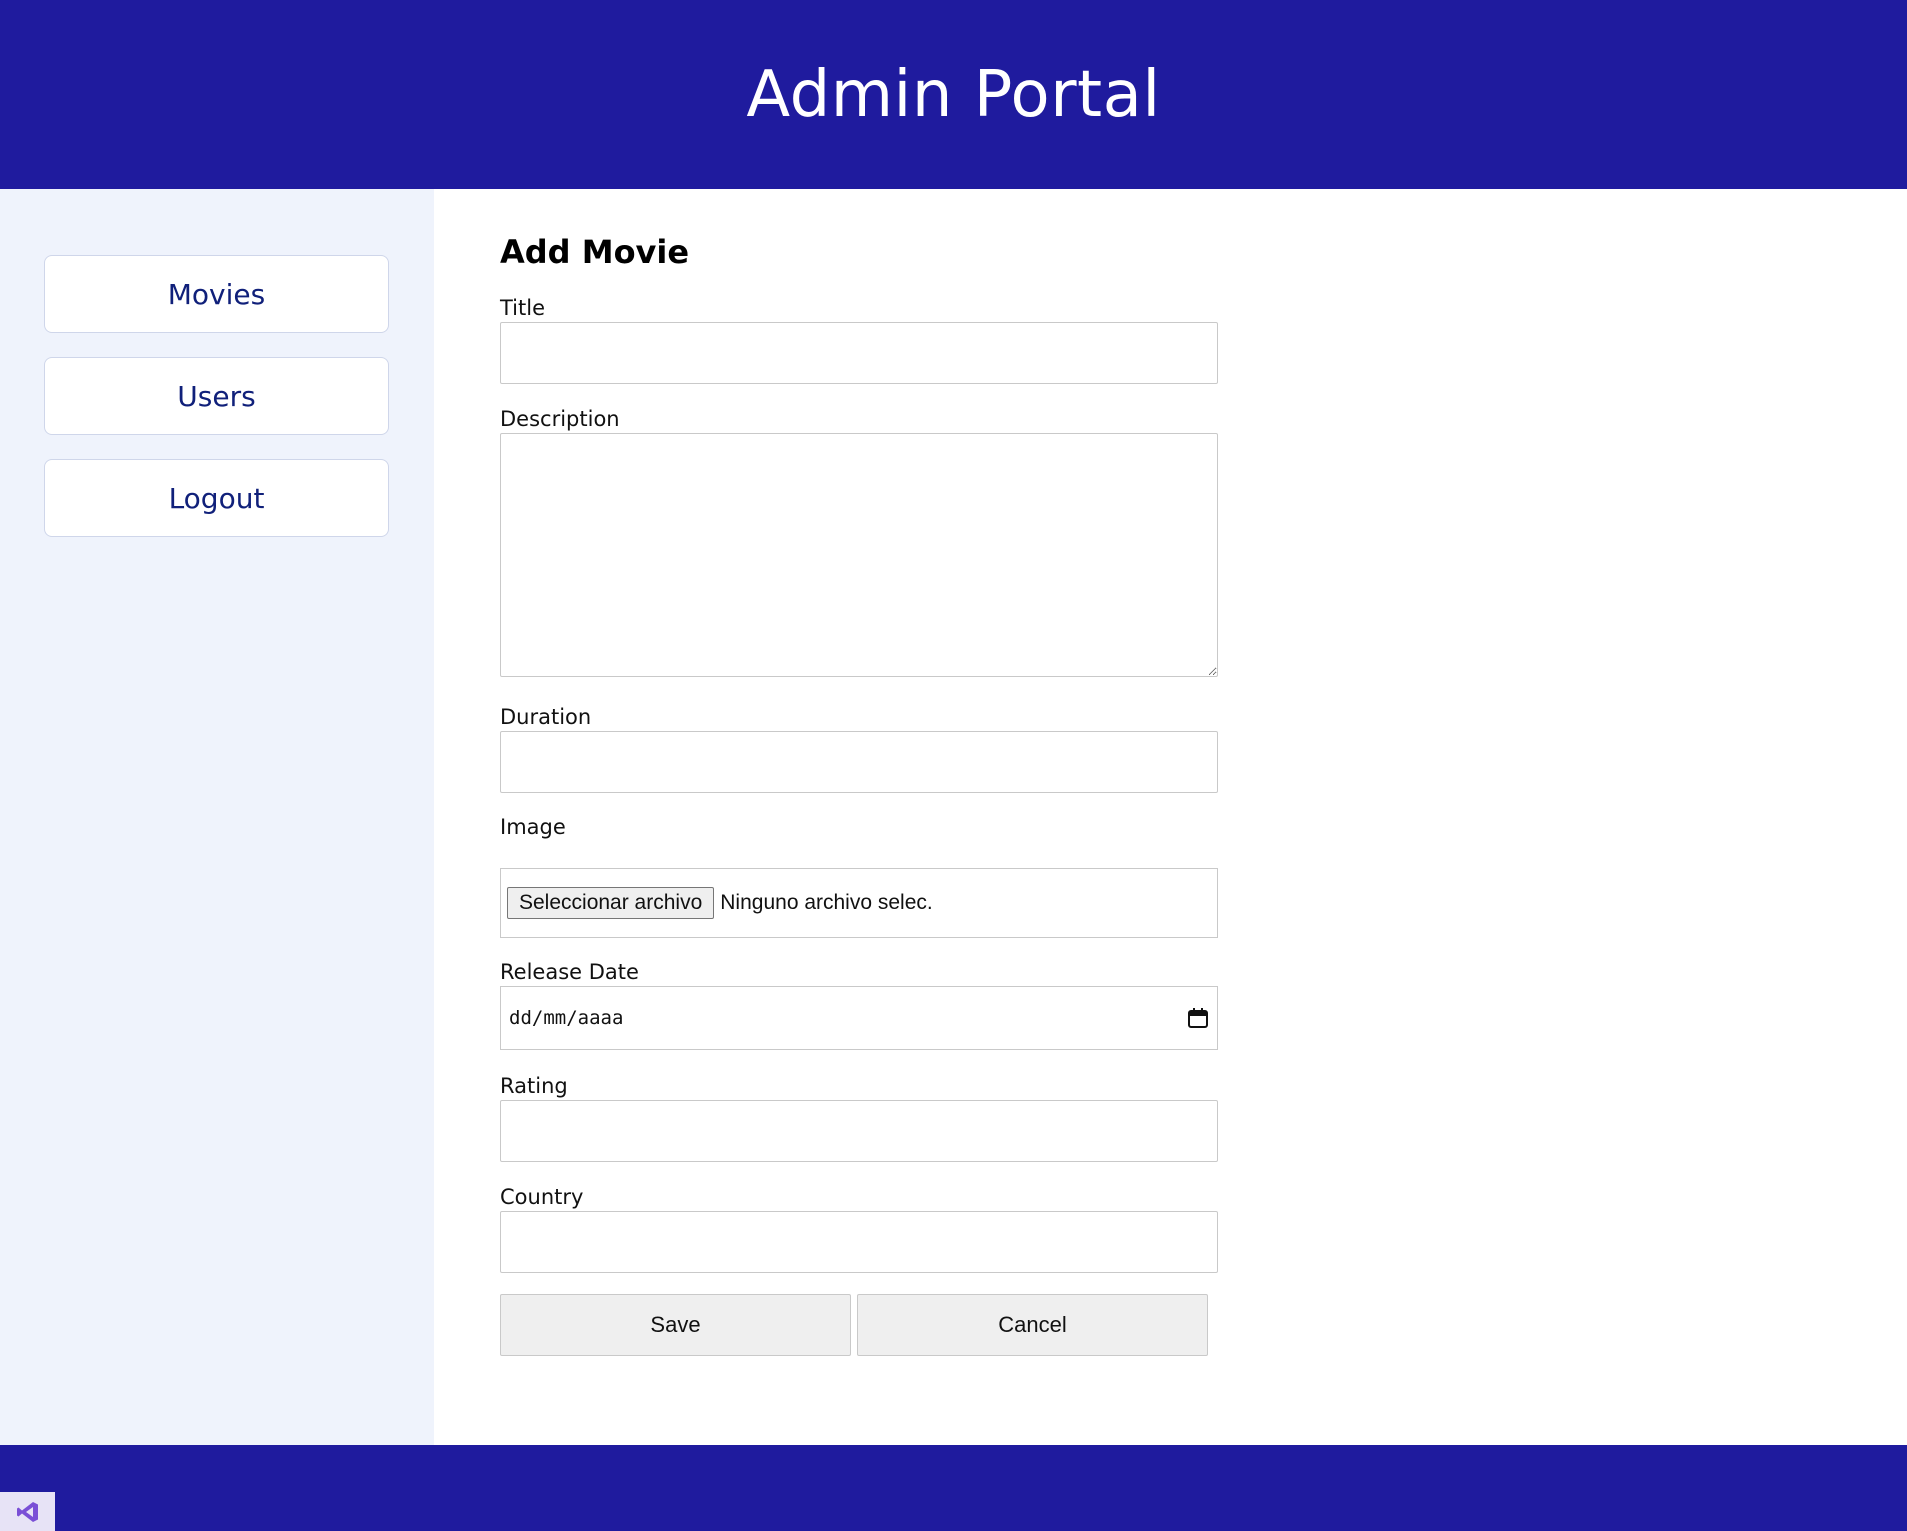 The image size is (1907, 1531). I want to click on description-label: Description, so click(560, 419).